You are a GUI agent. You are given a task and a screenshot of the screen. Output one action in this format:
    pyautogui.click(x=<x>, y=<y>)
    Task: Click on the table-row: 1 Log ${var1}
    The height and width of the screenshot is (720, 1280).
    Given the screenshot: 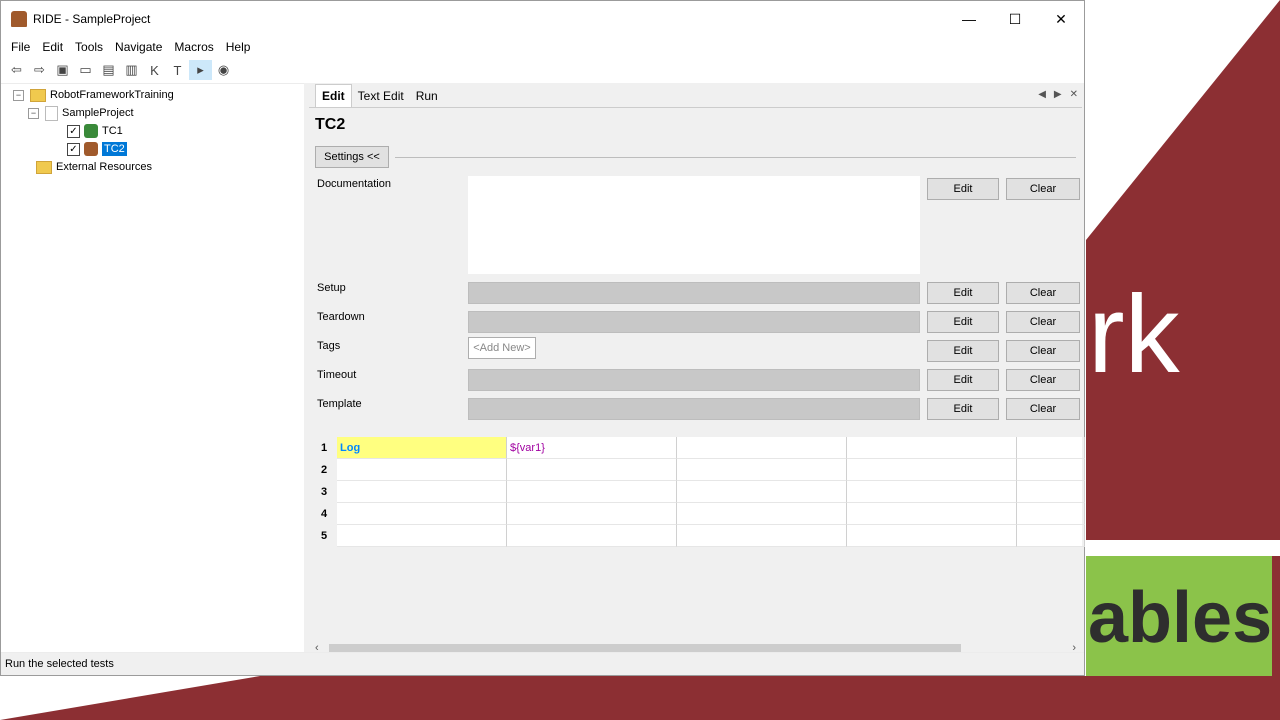 What is the action you would take?
    pyautogui.click(x=698, y=448)
    